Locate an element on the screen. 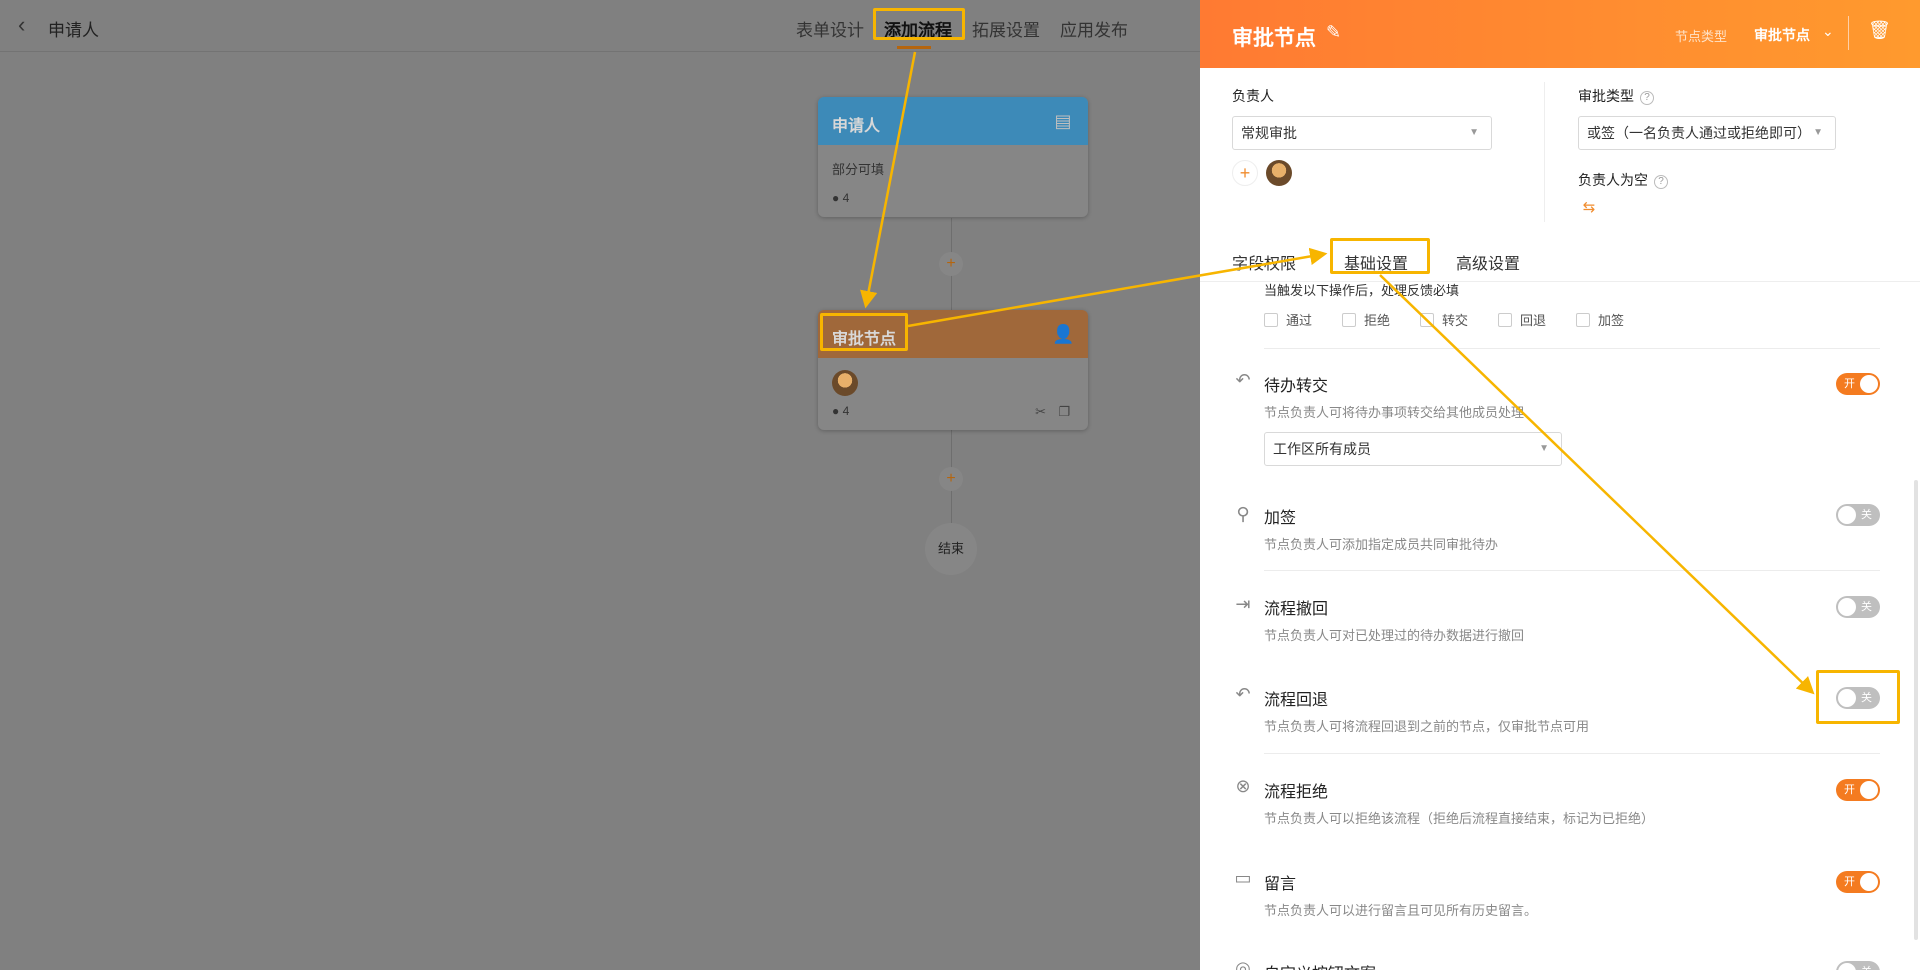 Image resolution: width=1920 pixels, height=970 pixels. arrow-tab-to-toggle is located at coordinates (1597, 484).